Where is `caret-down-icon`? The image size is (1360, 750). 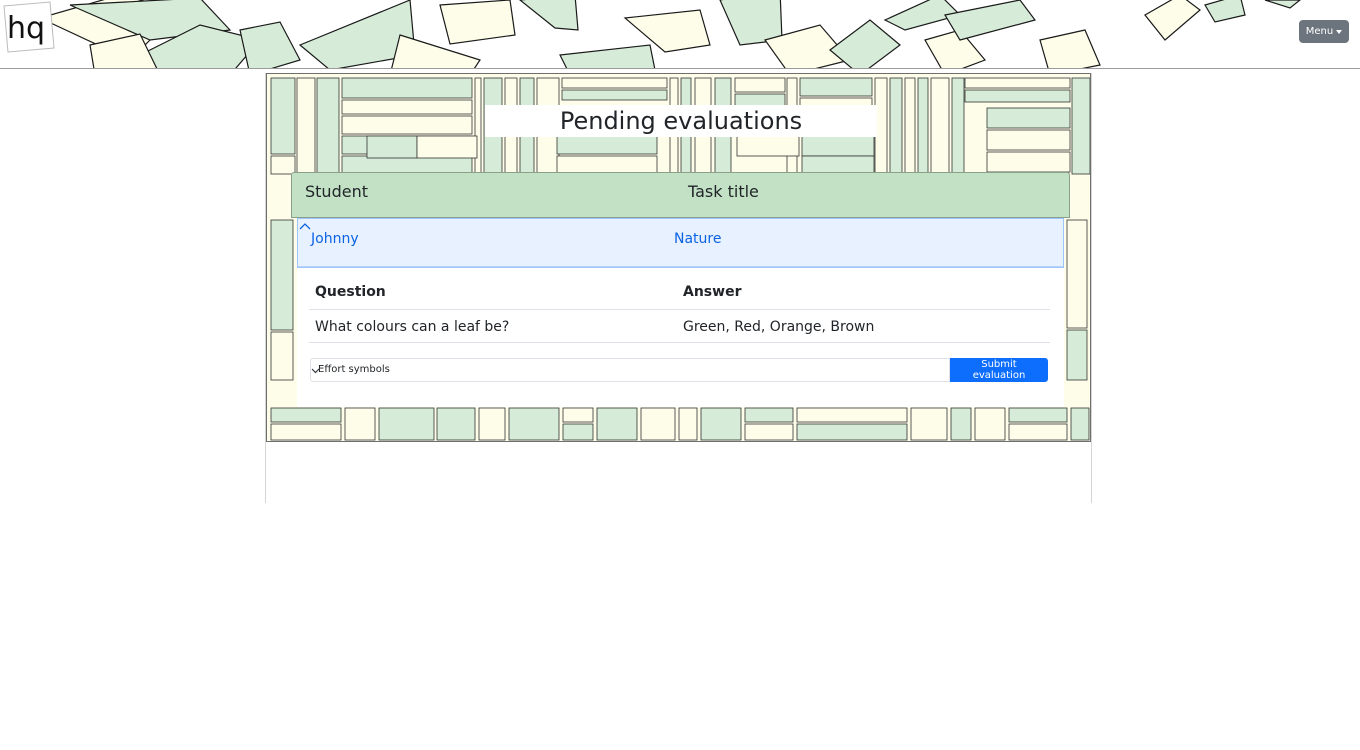 caret-down-icon is located at coordinates (1339, 31).